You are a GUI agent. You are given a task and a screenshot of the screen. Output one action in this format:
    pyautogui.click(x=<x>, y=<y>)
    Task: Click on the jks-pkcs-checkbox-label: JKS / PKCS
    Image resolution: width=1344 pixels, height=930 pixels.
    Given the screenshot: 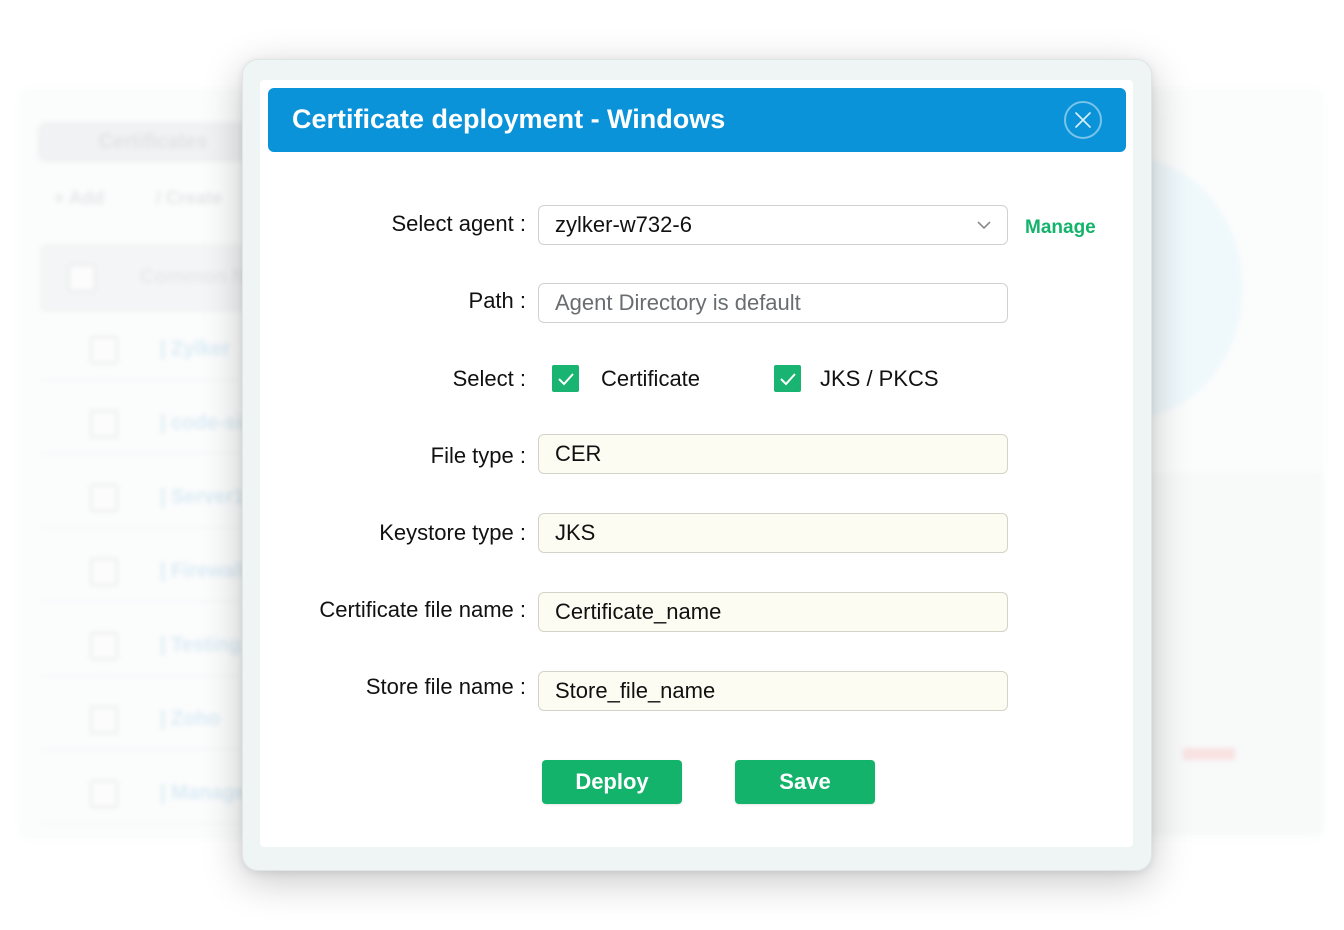 What is the action you would take?
    pyautogui.click(x=879, y=378)
    